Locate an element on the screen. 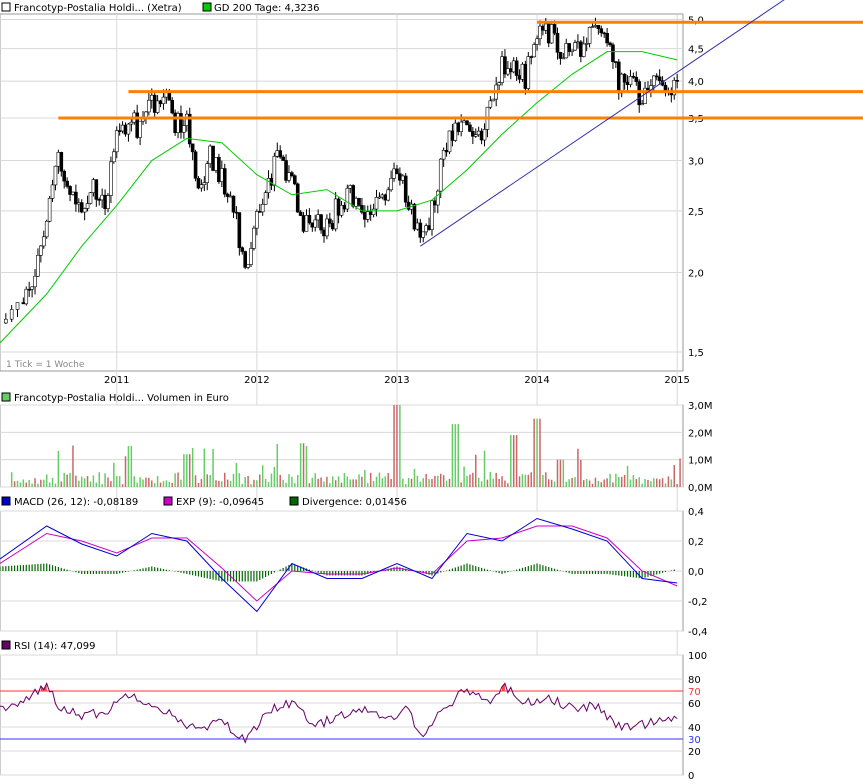  rsi-tick-label: 30 is located at coordinates (694, 740).